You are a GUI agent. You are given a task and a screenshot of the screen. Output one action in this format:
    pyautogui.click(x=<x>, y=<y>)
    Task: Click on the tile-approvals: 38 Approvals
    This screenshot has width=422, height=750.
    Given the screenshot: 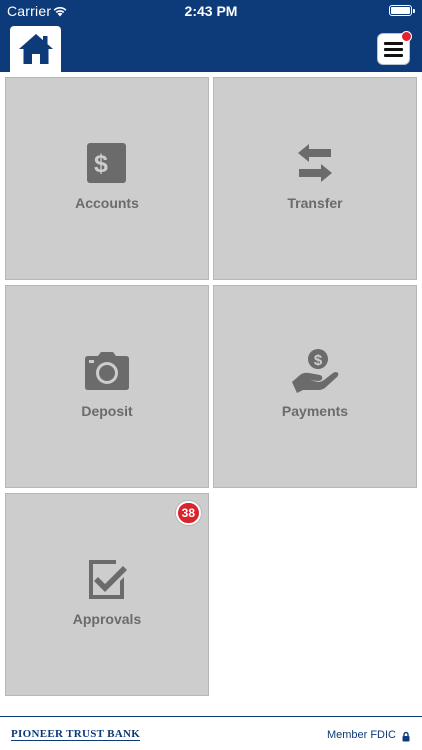 What is the action you would take?
    pyautogui.click(x=107, y=594)
    